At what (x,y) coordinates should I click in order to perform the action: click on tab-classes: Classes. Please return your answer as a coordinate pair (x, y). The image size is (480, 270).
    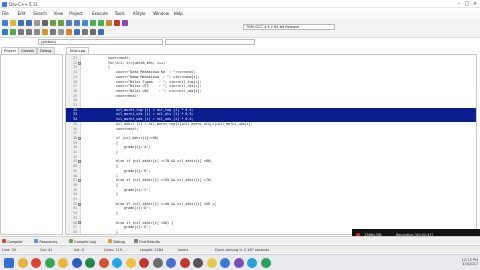
    Looking at the image, I should click on (28, 50).